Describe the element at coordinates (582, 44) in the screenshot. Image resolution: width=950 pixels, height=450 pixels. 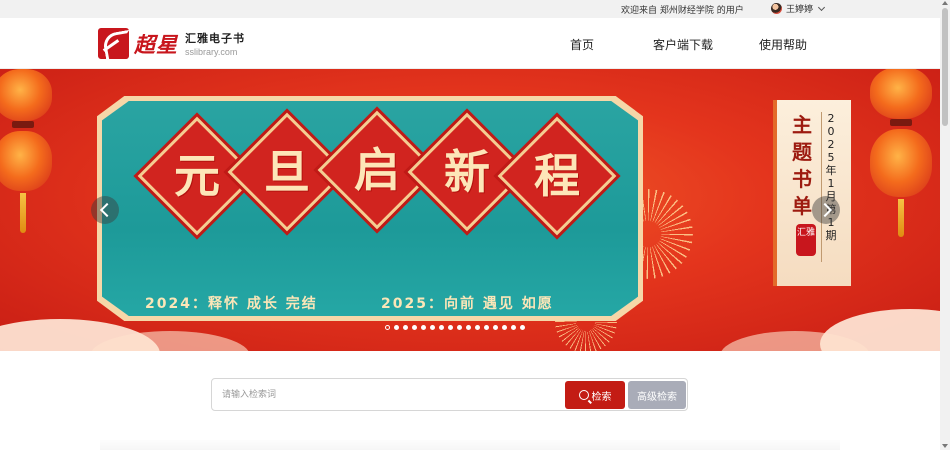
I see `nav-home: 首页` at that location.